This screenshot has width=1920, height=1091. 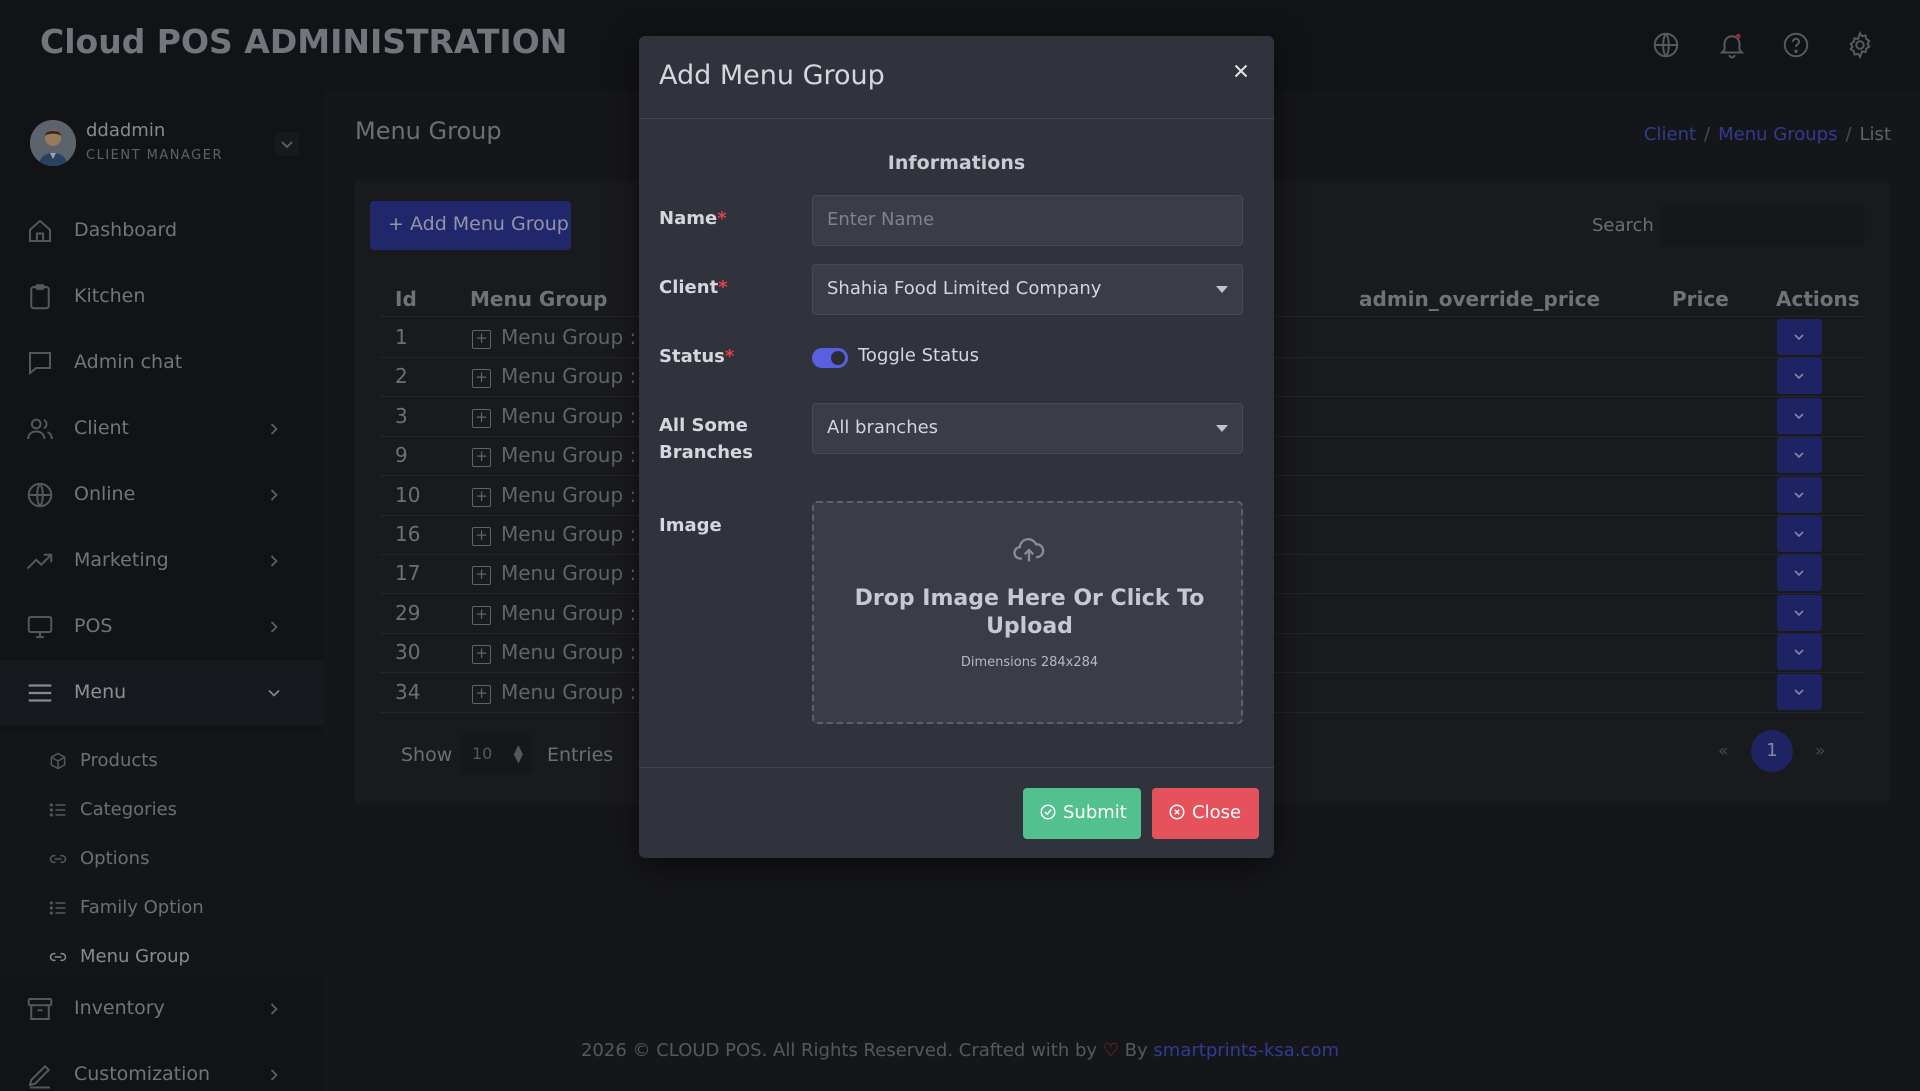 I want to click on check-circle-icon, so click(x=1048, y=812).